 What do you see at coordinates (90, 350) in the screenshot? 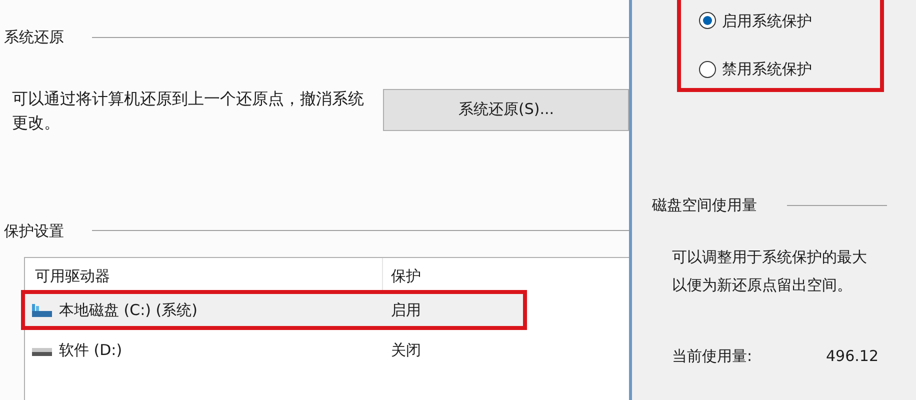
I see `table-cell-text: 软件 (D:)` at bounding box center [90, 350].